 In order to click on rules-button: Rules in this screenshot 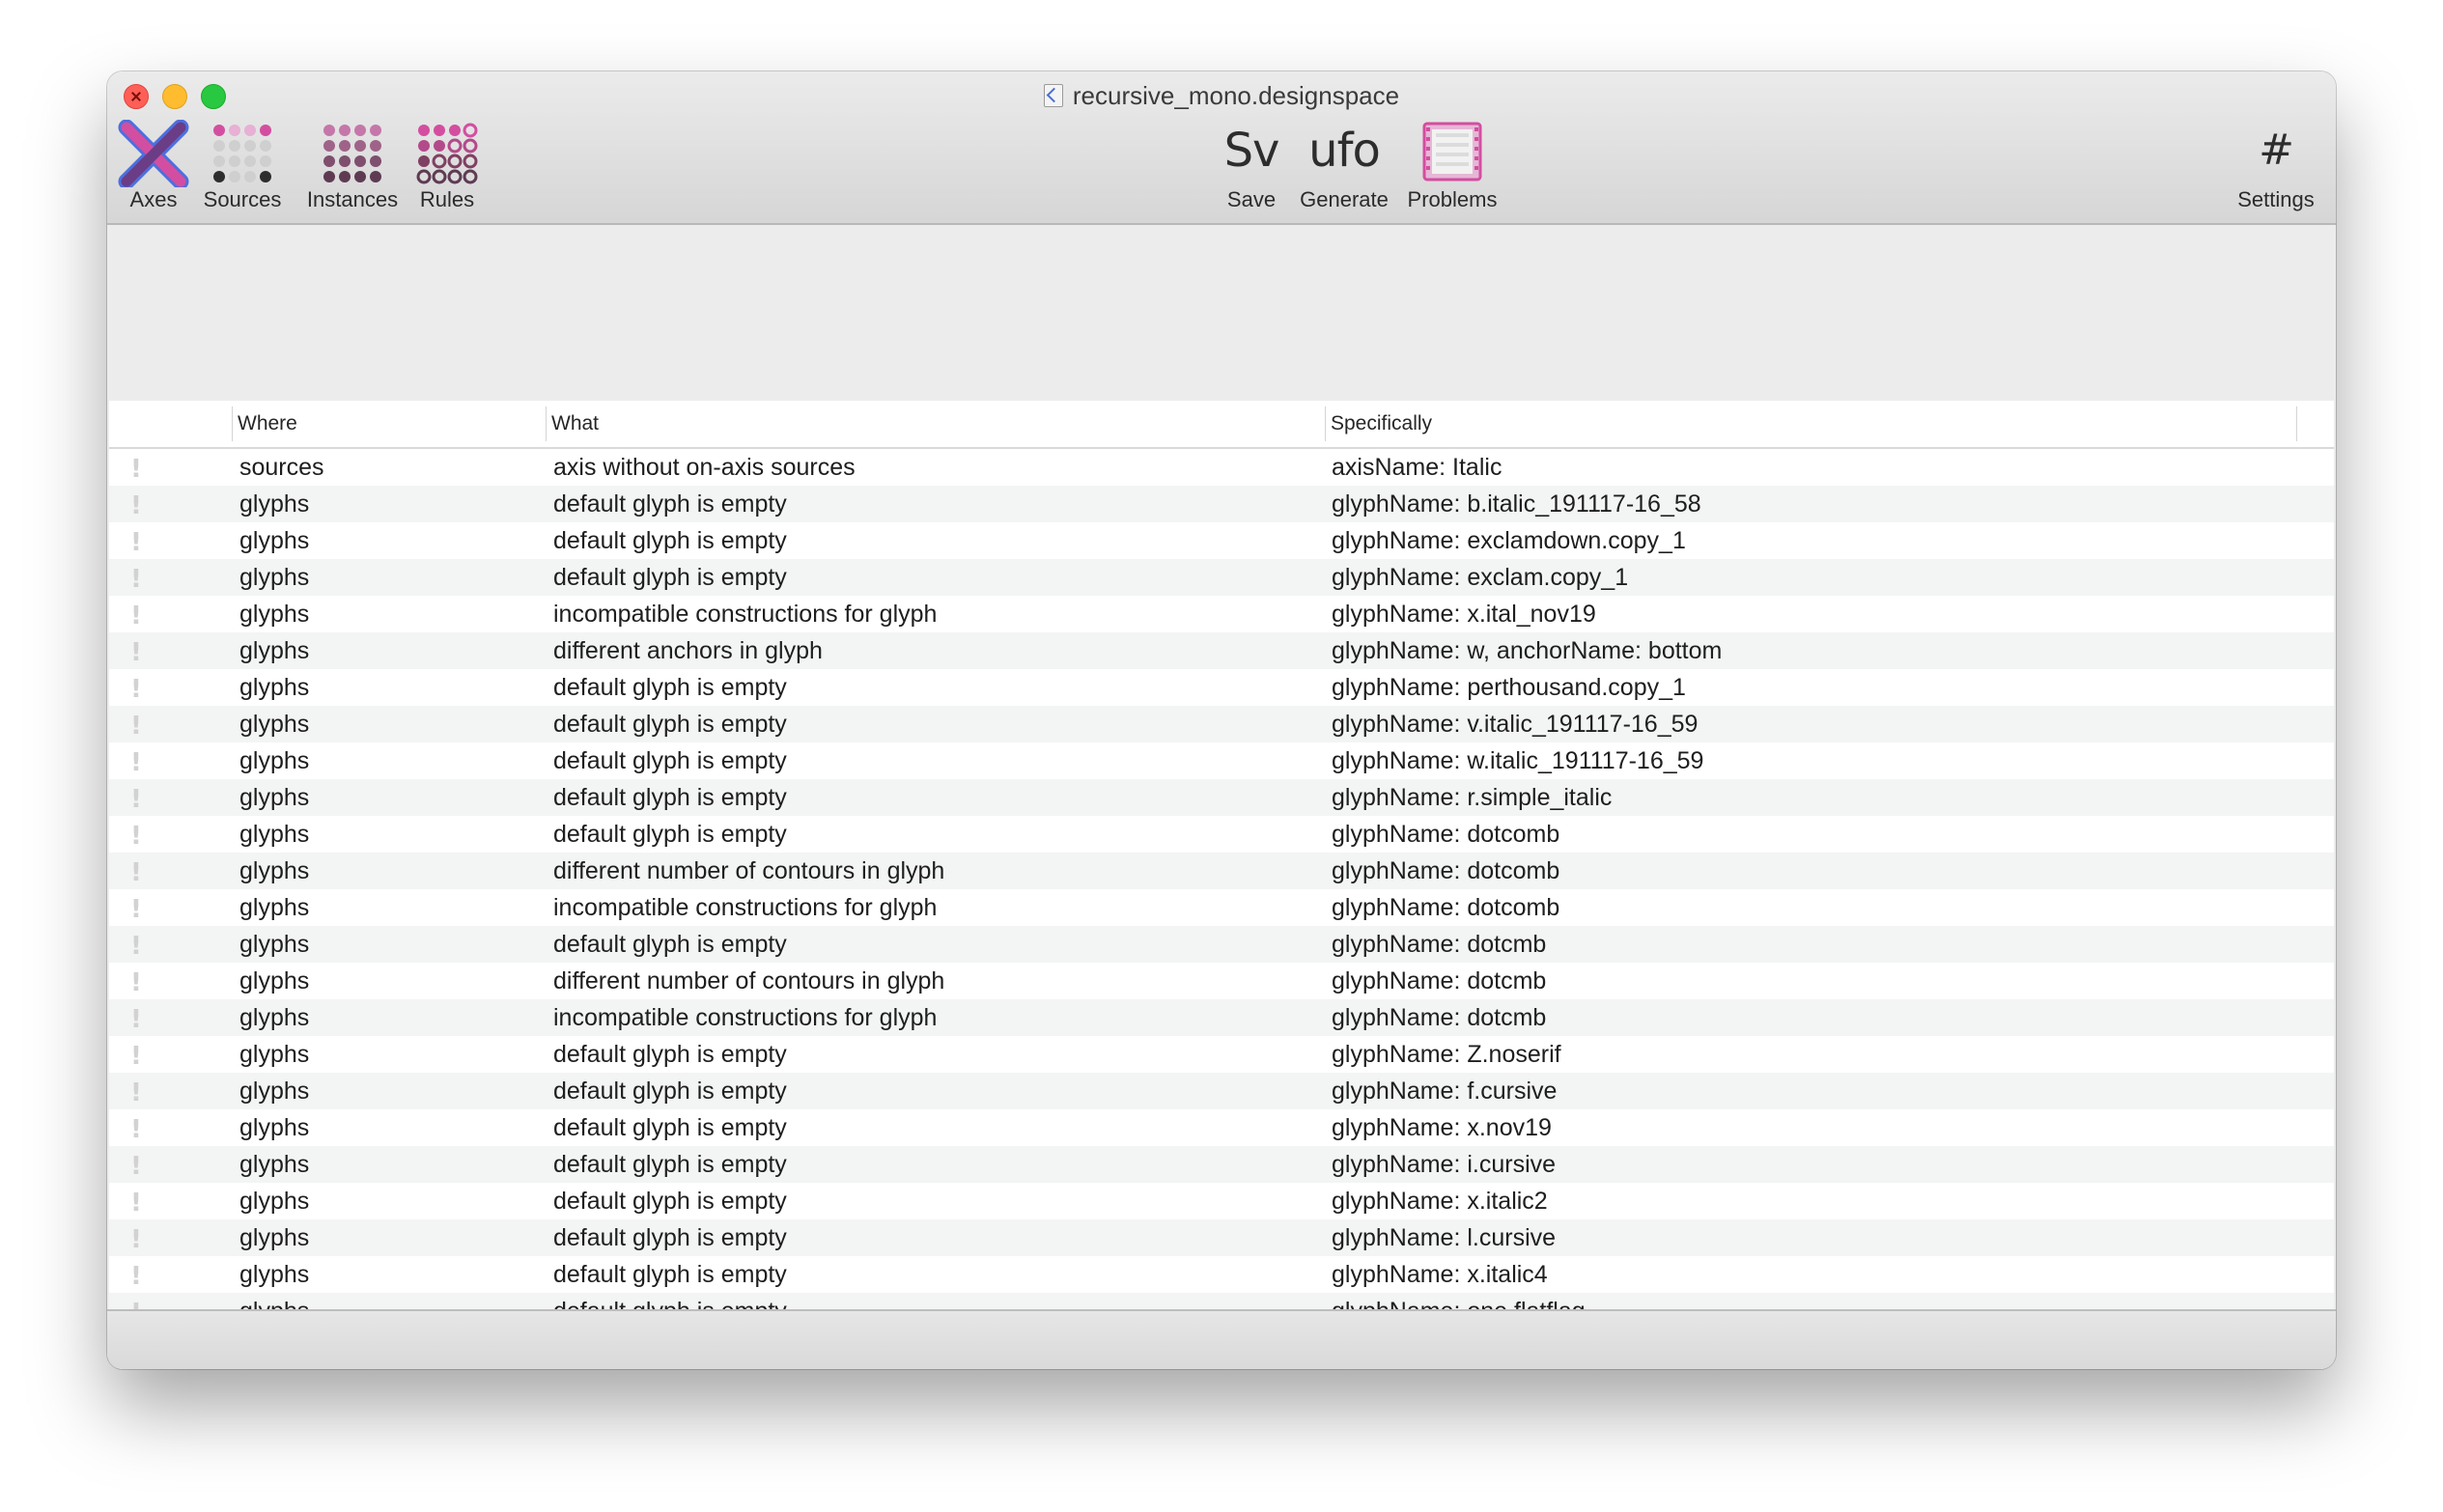, I will do `click(447, 166)`.